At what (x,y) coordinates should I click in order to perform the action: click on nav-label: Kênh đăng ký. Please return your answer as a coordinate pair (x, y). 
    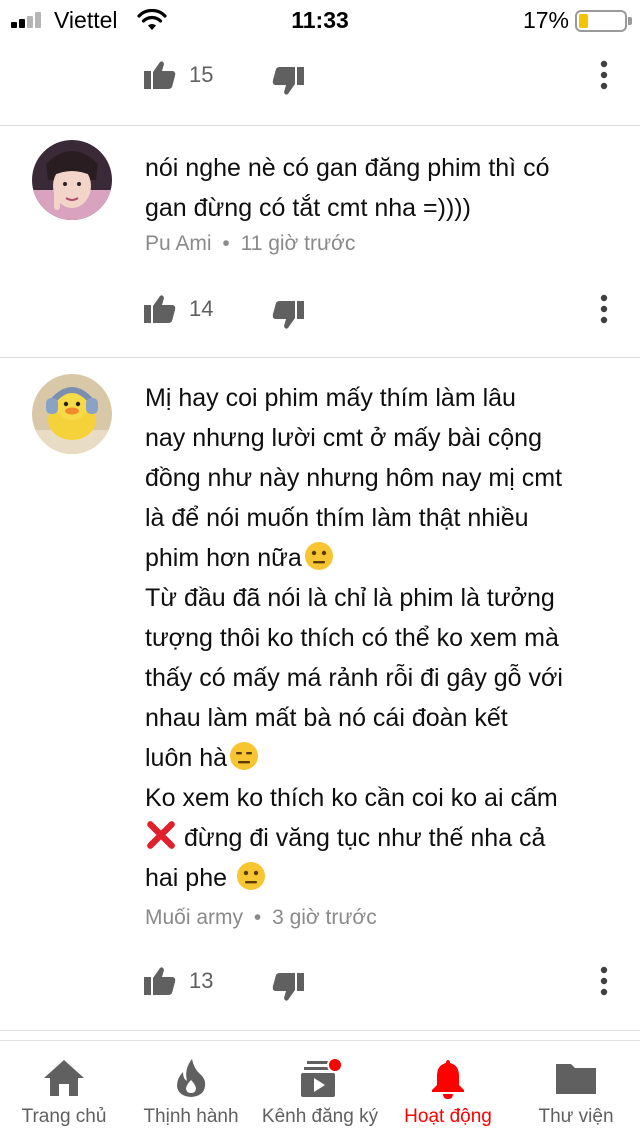
    Looking at the image, I should click on (320, 1116).